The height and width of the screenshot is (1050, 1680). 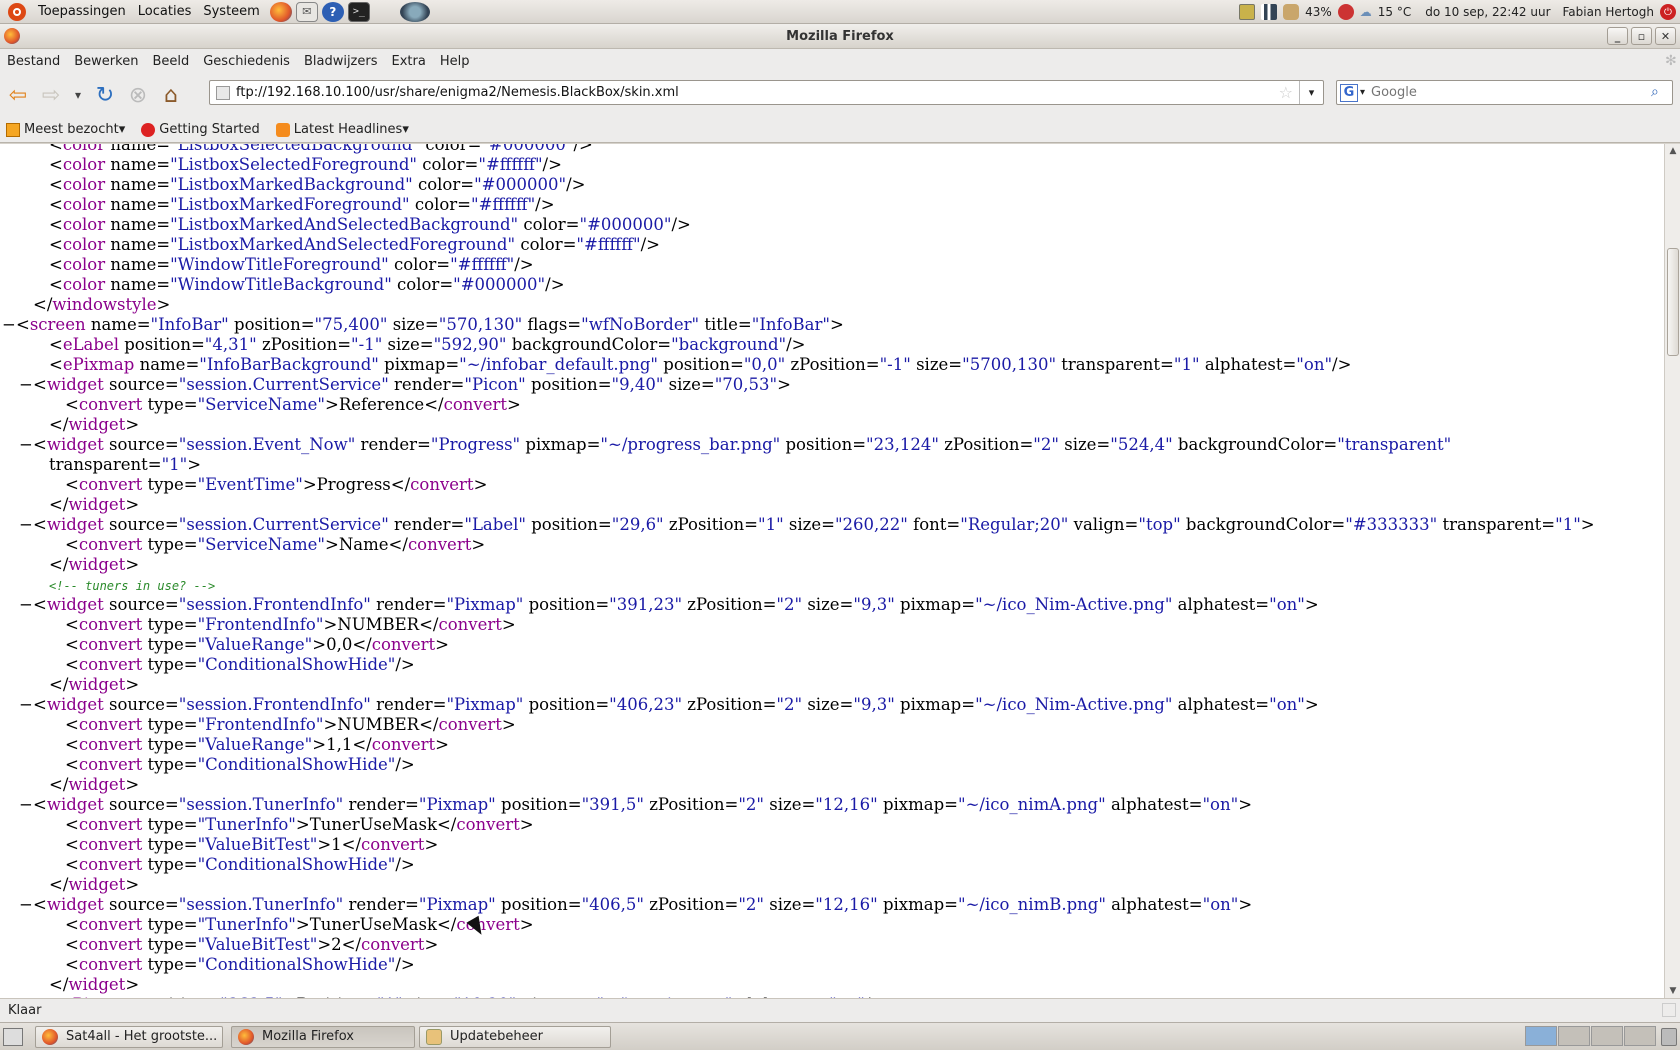 What do you see at coordinates (455, 61) in the screenshot?
I see `menu-help: Help` at bounding box center [455, 61].